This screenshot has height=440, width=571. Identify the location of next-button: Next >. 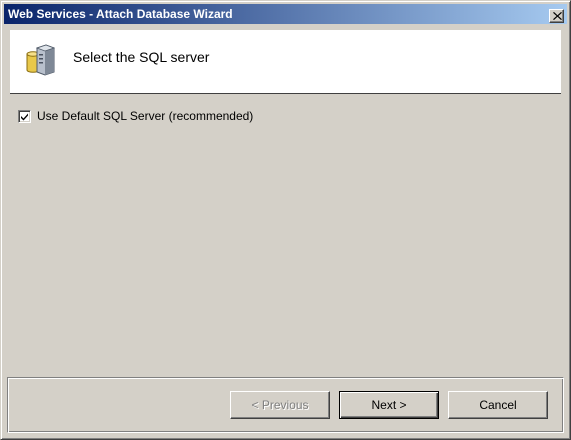
(389, 405).